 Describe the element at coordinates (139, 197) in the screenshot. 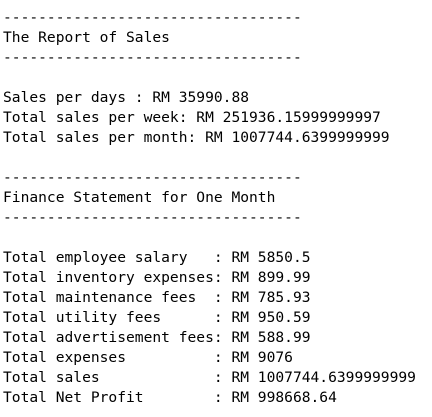

I see `finance-title: Finance Statement for One Month` at that location.